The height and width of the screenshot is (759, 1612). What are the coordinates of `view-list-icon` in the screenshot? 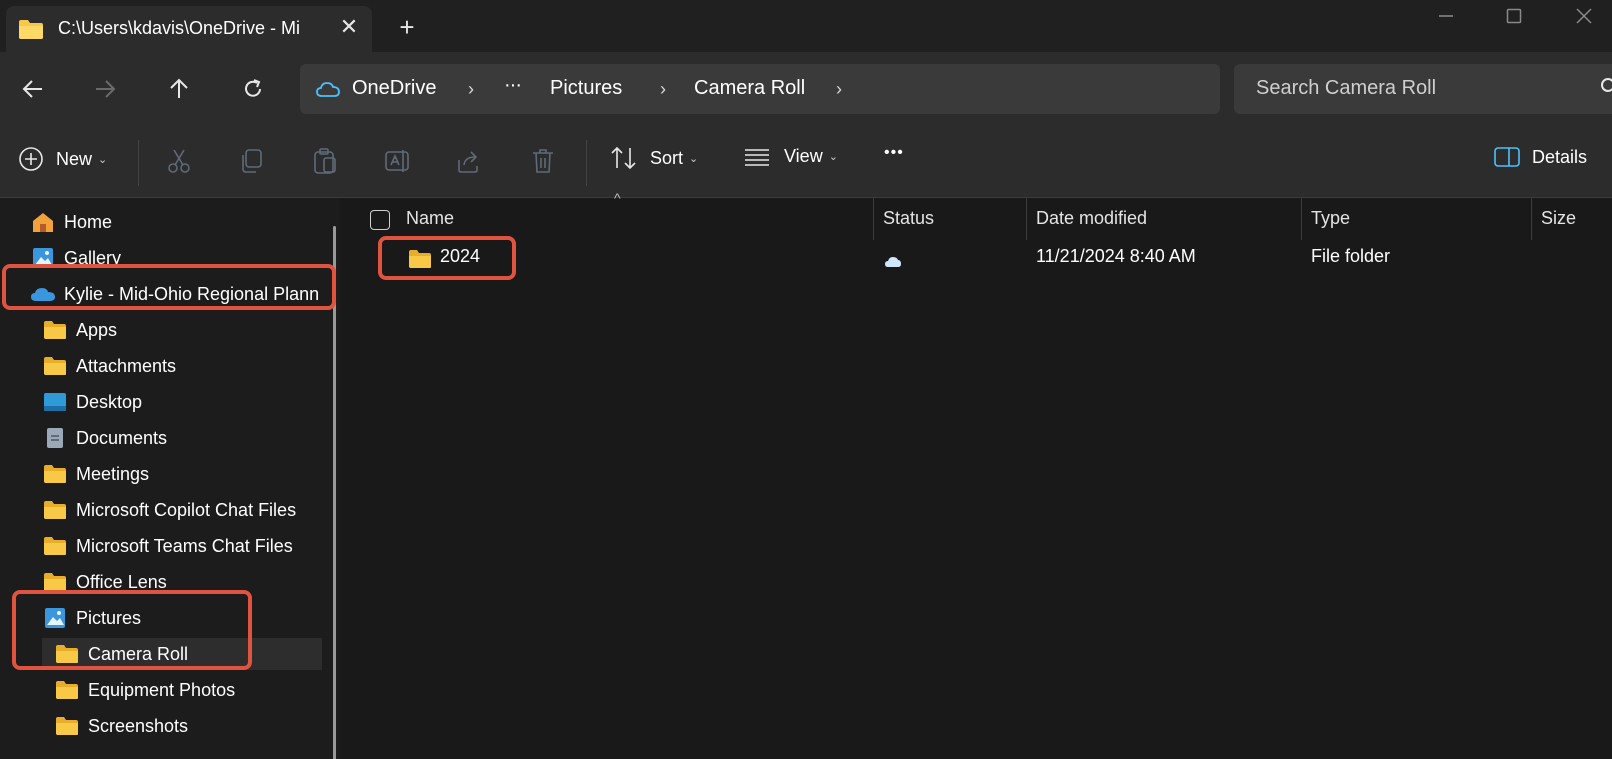 It's located at (757, 157).